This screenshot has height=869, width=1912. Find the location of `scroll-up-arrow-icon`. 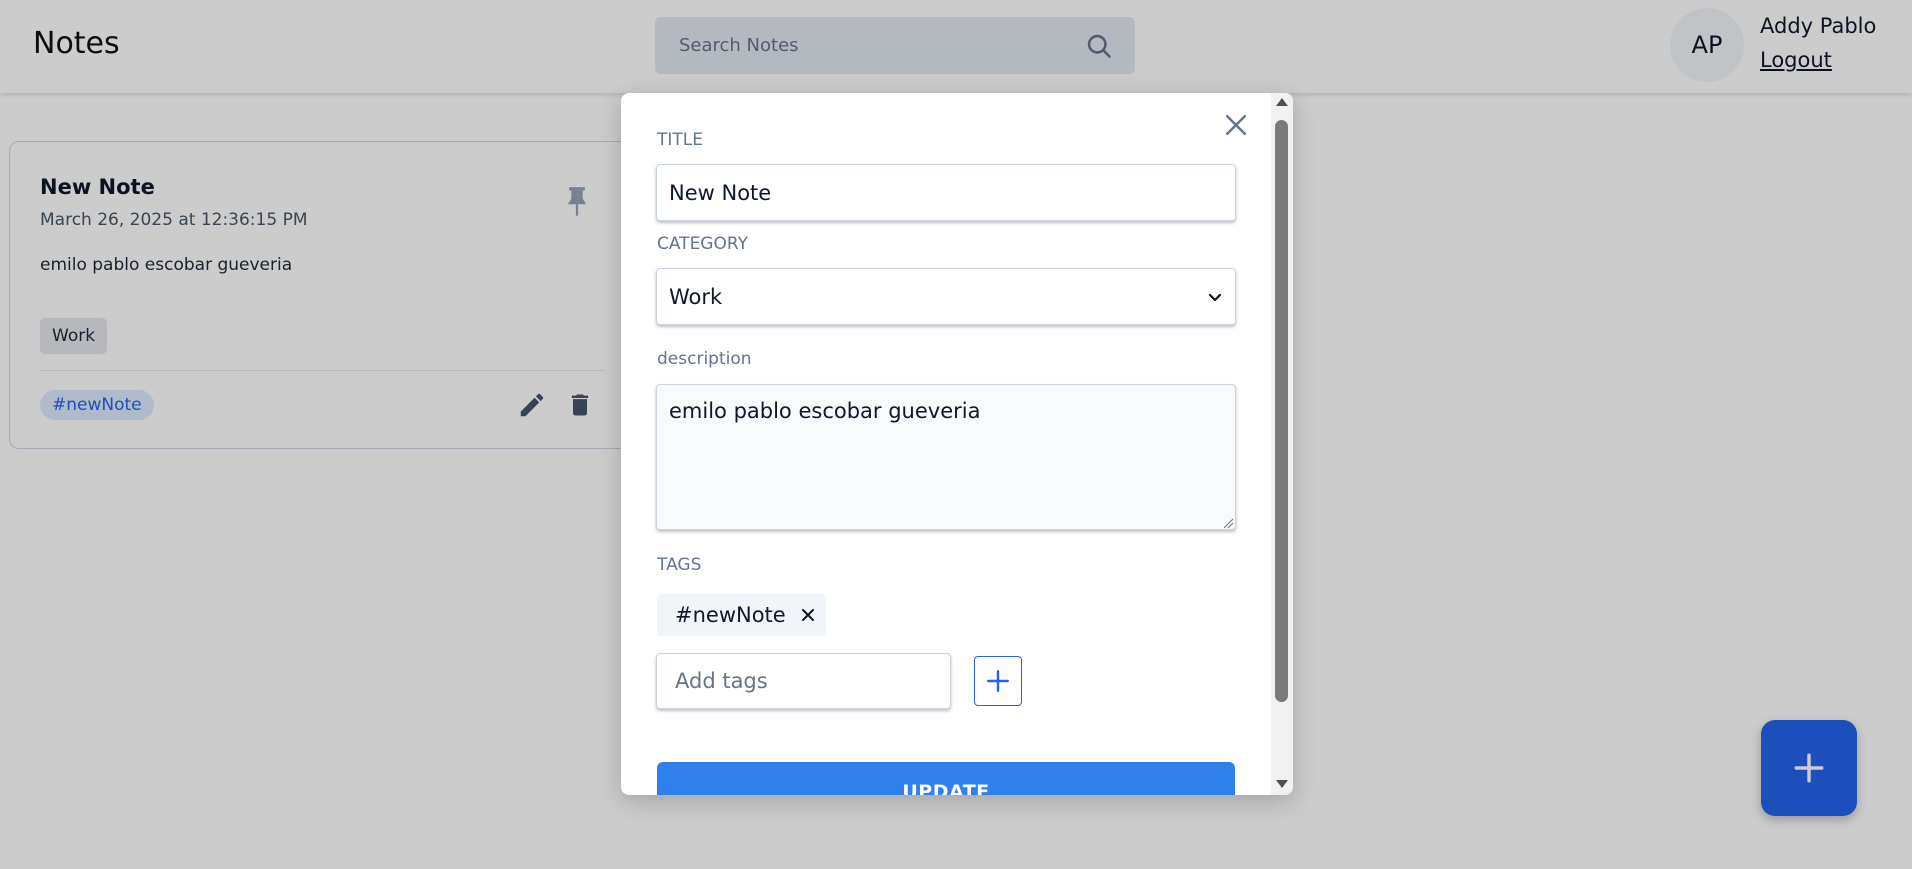

scroll-up-arrow-icon is located at coordinates (1282, 102).